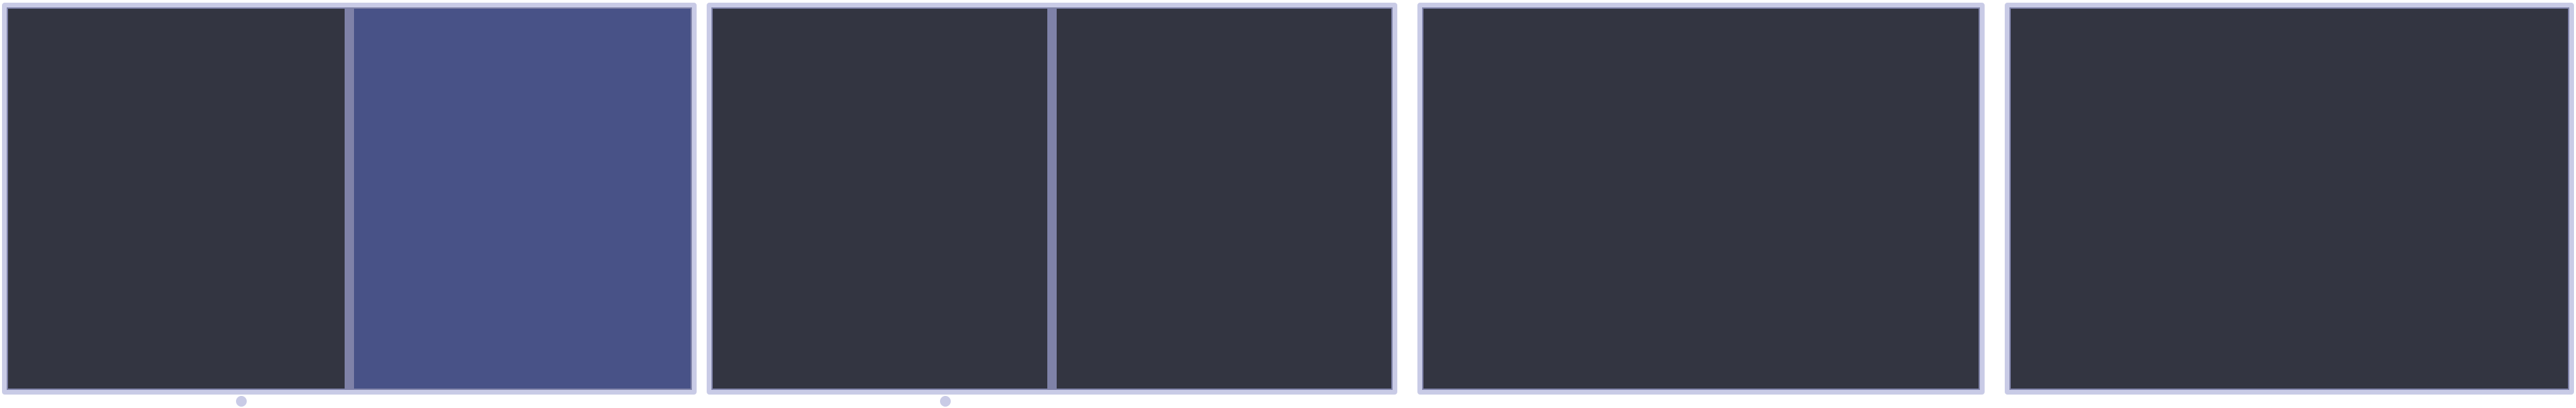  What do you see at coordinates (519, 198) in the screenshot?
I see `window-pane-focused` at bounding box center [519, 198].